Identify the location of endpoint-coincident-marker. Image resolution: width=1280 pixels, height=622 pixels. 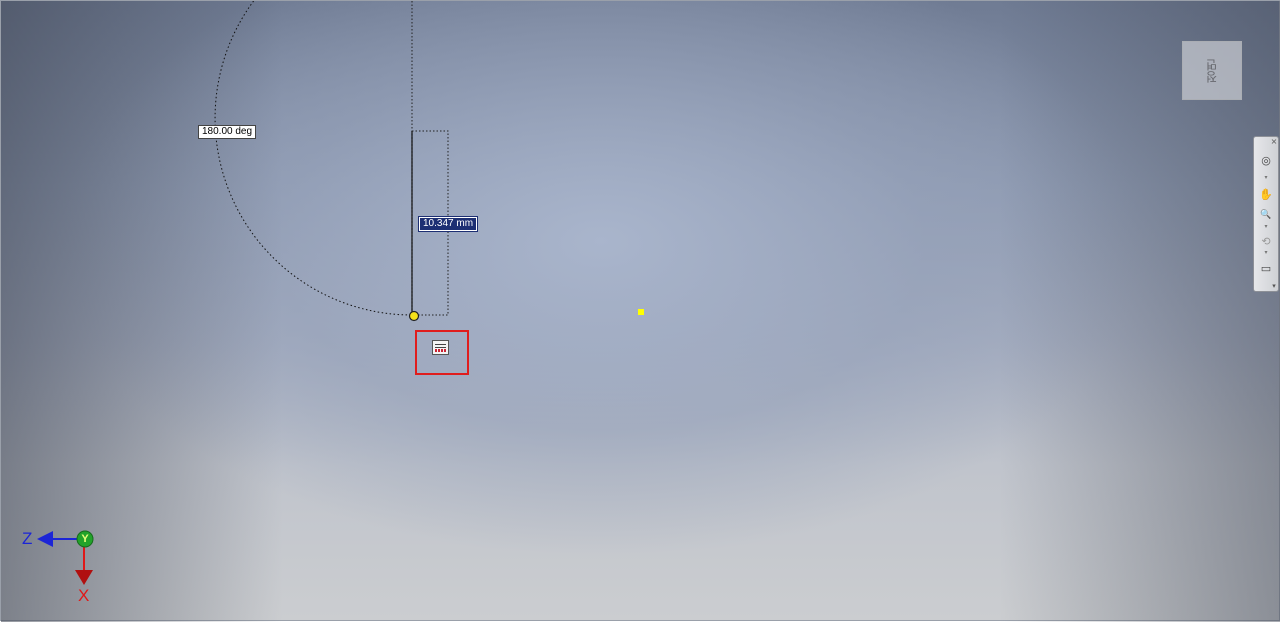
(414, 316).